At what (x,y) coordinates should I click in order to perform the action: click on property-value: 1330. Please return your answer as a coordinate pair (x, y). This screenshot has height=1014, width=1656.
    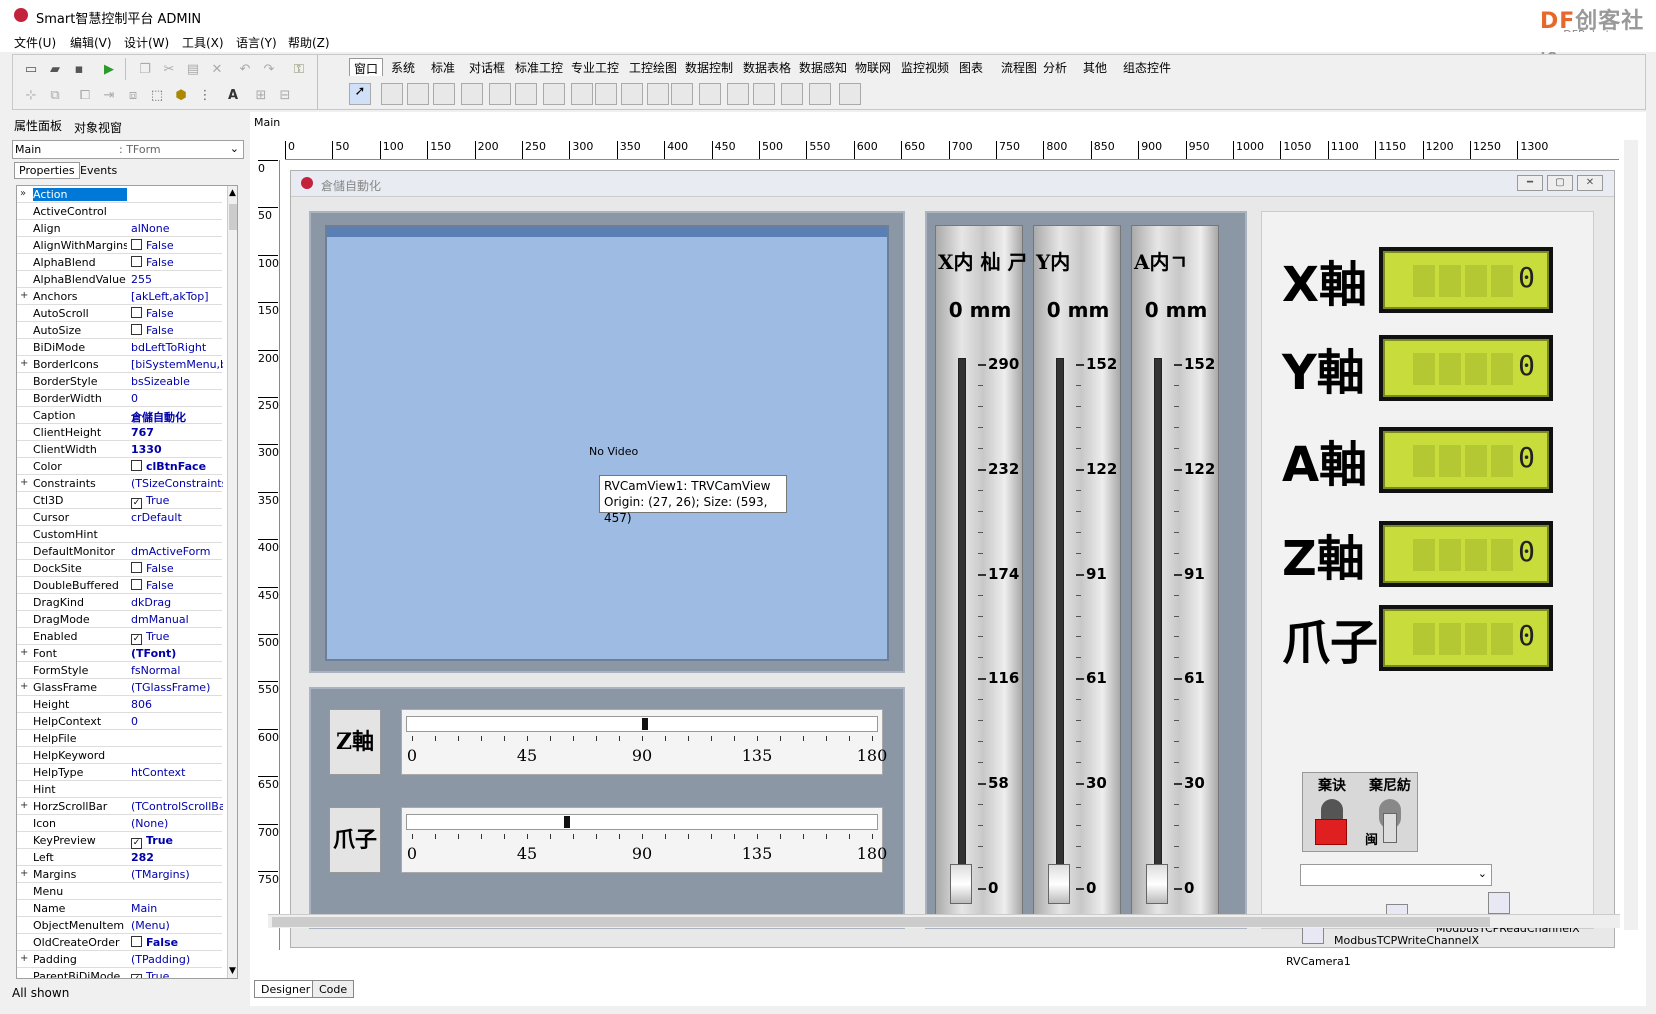
    Looking at the image, I should click on (177, 449).